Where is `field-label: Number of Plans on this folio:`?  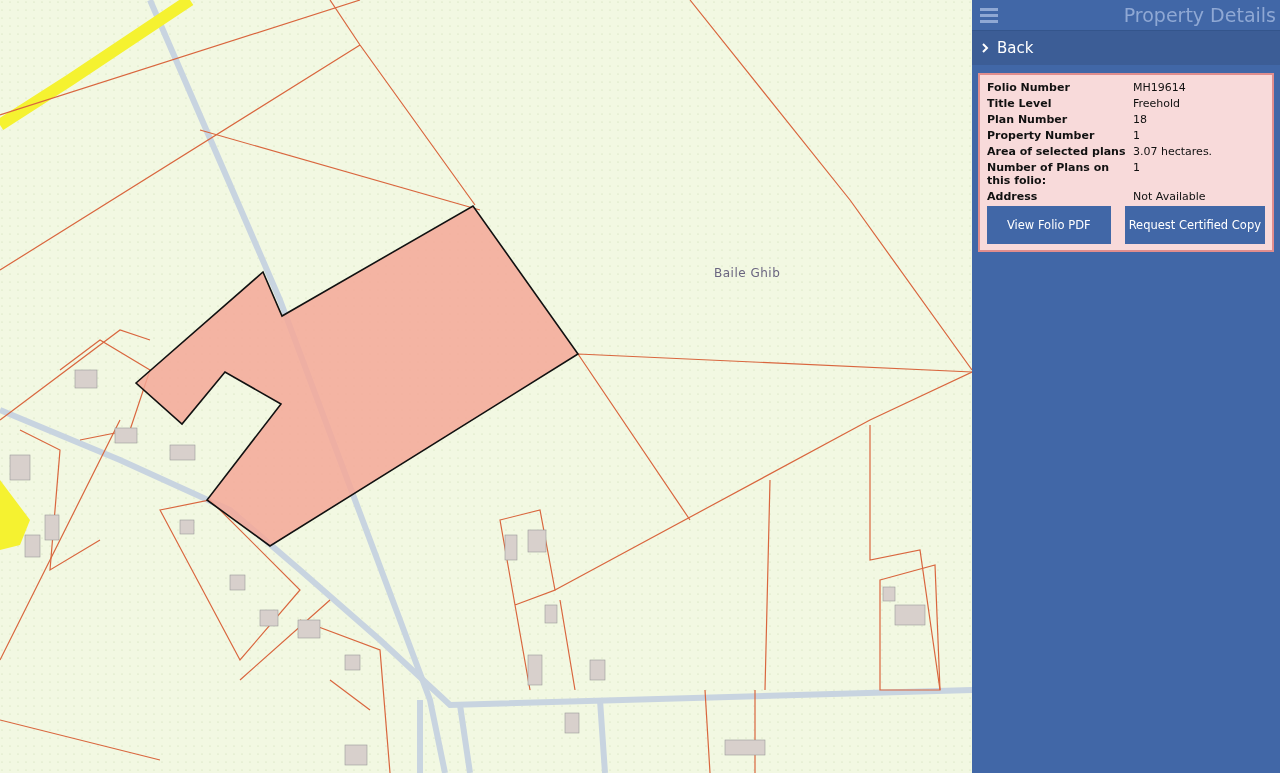
field-label: Number of Plans on this folio: is located at coordinates (1049, 174).